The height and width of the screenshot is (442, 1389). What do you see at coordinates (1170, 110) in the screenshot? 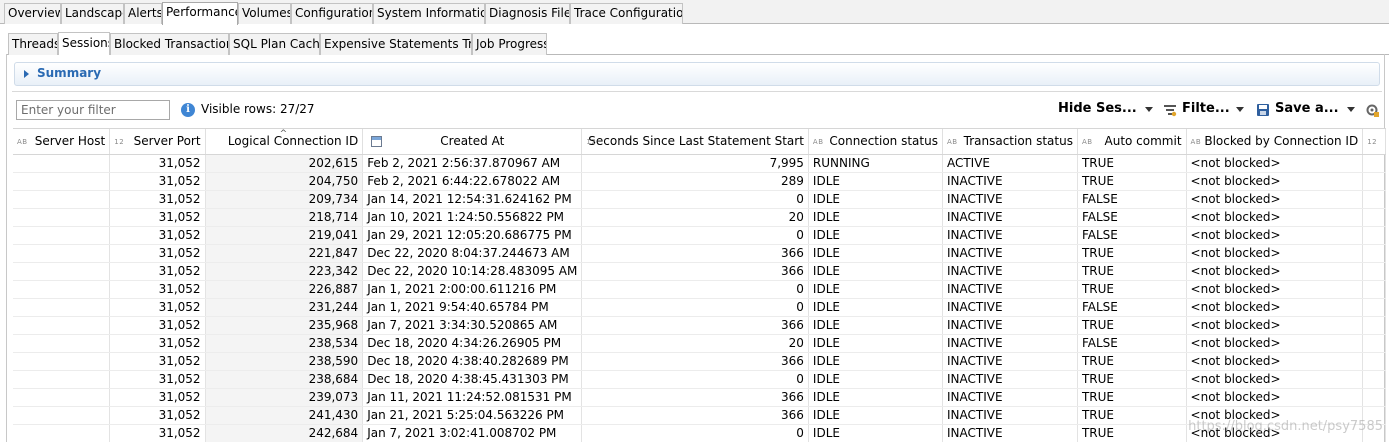
I see `filter-icon` at bounding box center [1170, 110].